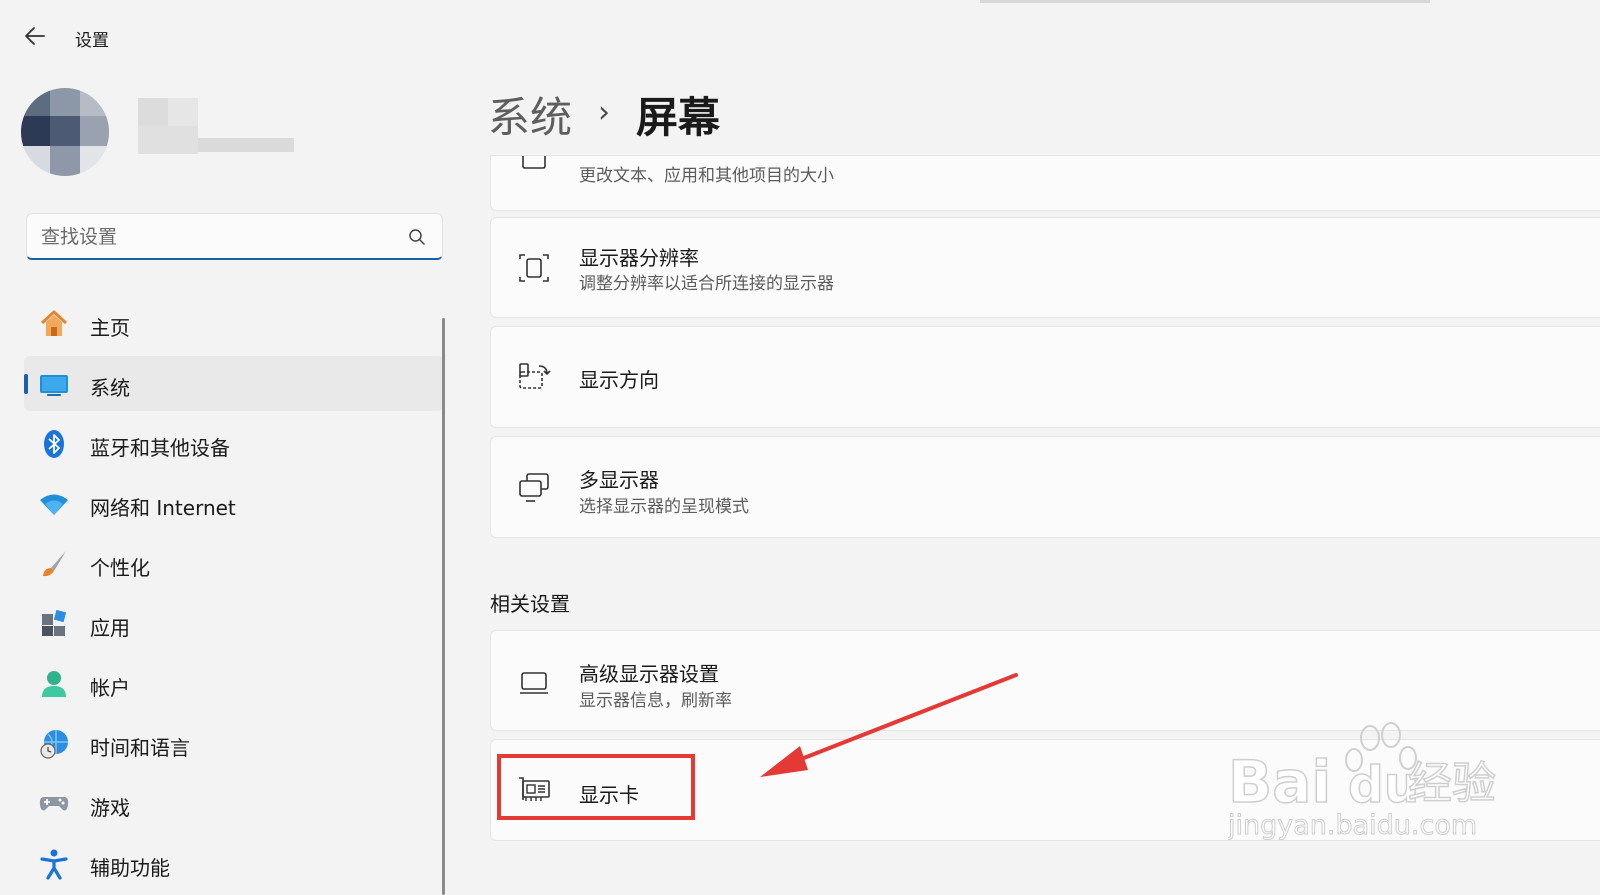 The image size is (1600, 895). I want to click on sidebar-item-home: 主页, so click(234, 323).